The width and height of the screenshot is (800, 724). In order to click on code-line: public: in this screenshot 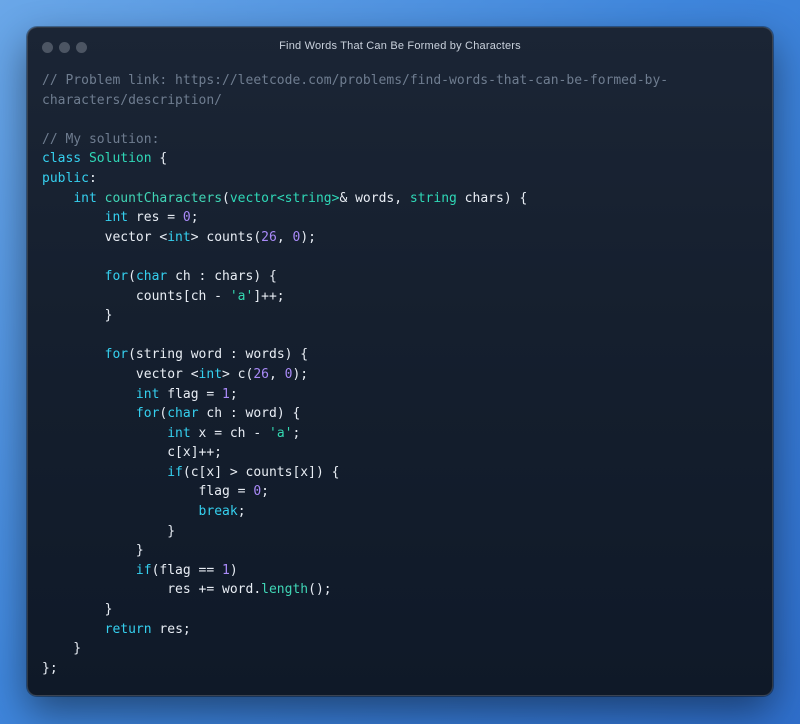, I will do `click(355, 179)`.